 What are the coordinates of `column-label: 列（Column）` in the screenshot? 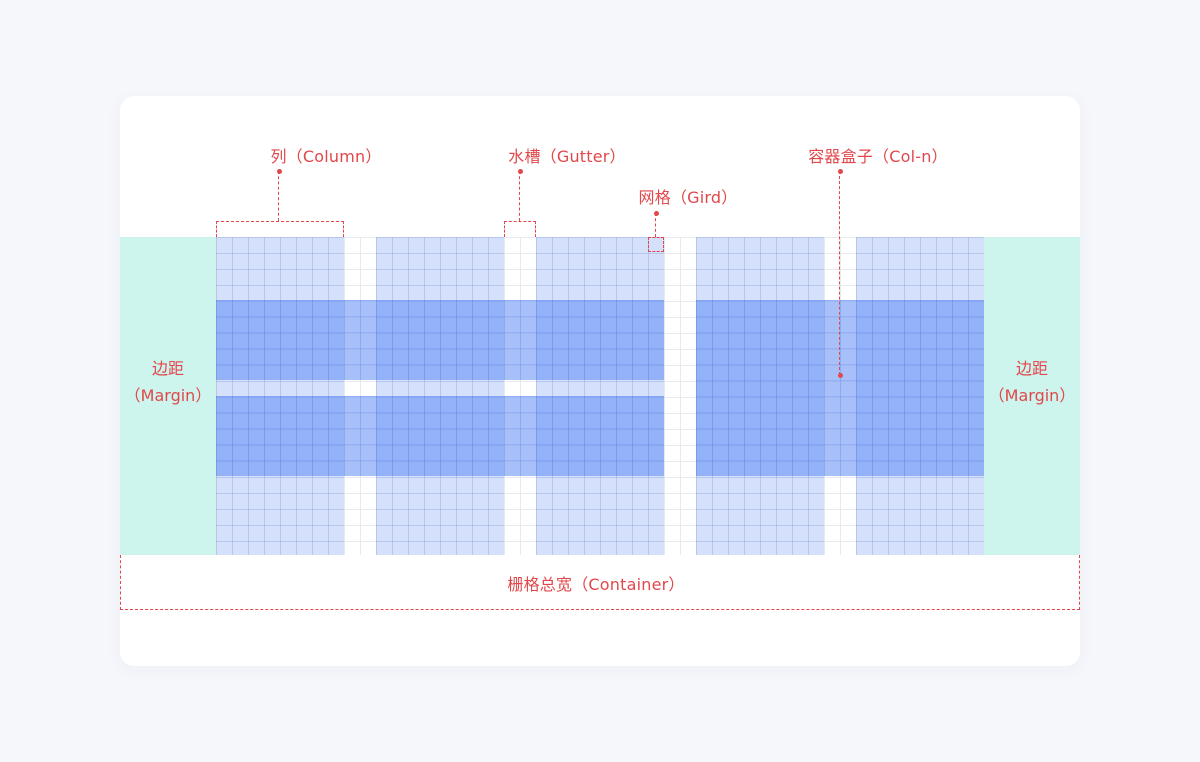 It's located at (326, 156).